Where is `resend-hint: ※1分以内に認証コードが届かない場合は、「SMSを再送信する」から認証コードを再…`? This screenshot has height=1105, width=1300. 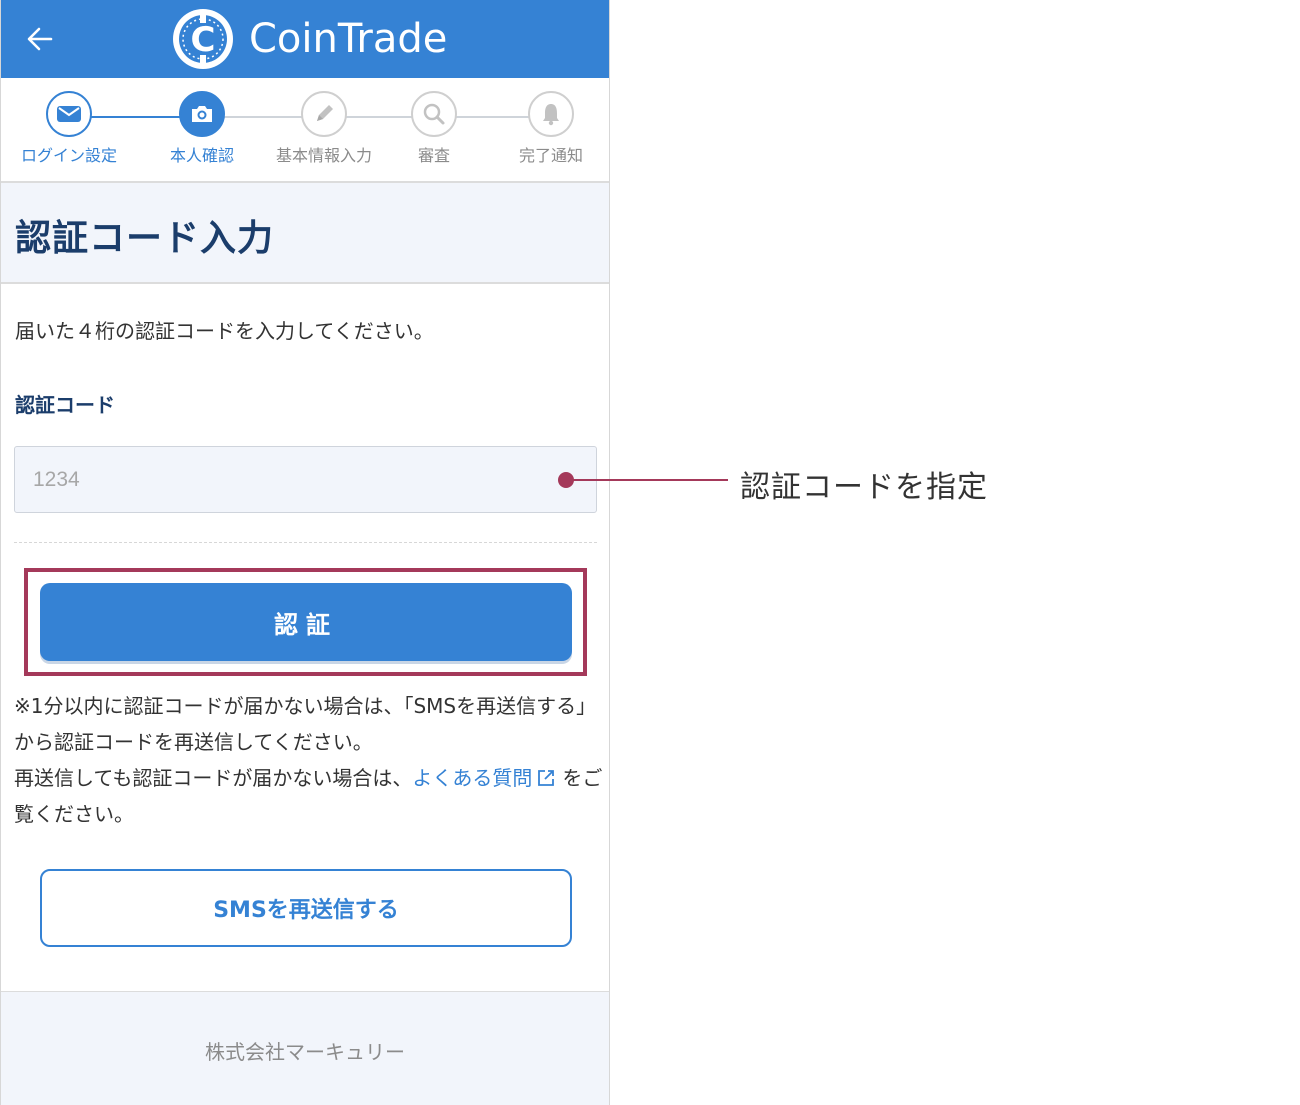
resend-hint: ※1分以内に認証コードが届かない場合は、「SMSを再送信する」から認証コードを再… is located at coordinates (305, 724).